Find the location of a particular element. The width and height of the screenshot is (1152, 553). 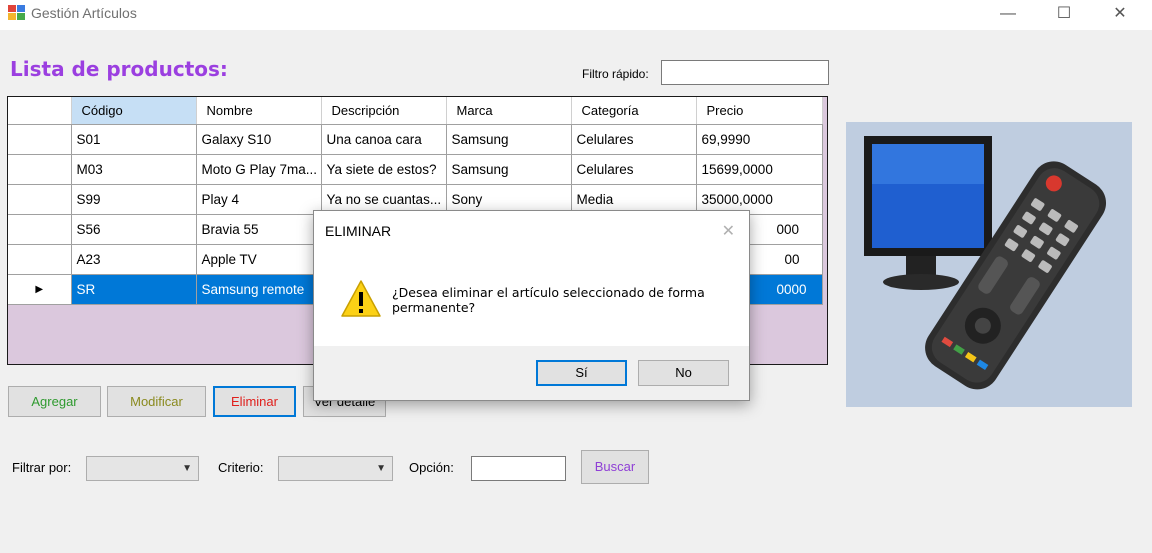

filtro-rapido-label: Filtro rápido: is located at coordinates (615, 74).